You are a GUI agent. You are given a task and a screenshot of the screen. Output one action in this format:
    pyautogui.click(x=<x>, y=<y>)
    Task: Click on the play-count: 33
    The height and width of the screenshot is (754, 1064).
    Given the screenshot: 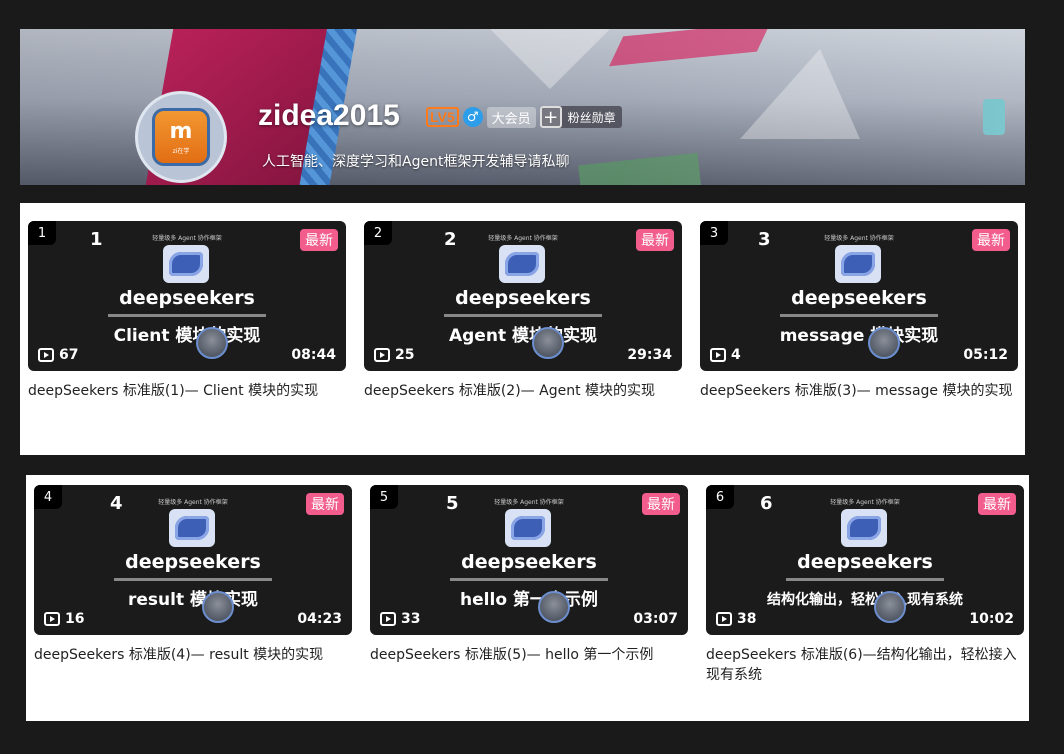 What is the action you would take?
    pyautogui.click(x=400, y=619)
    